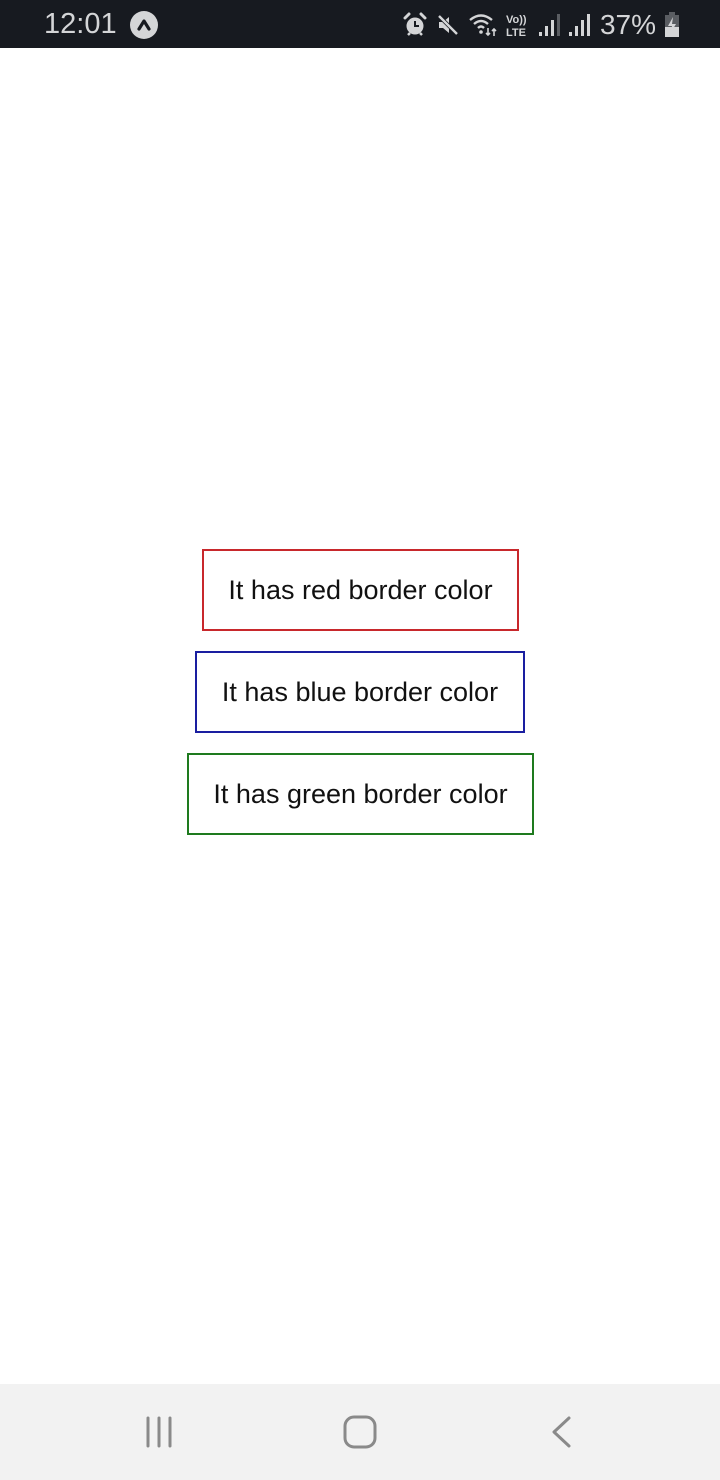  I want to click on blue-border-box: It has blue border color, so click(360, 692).